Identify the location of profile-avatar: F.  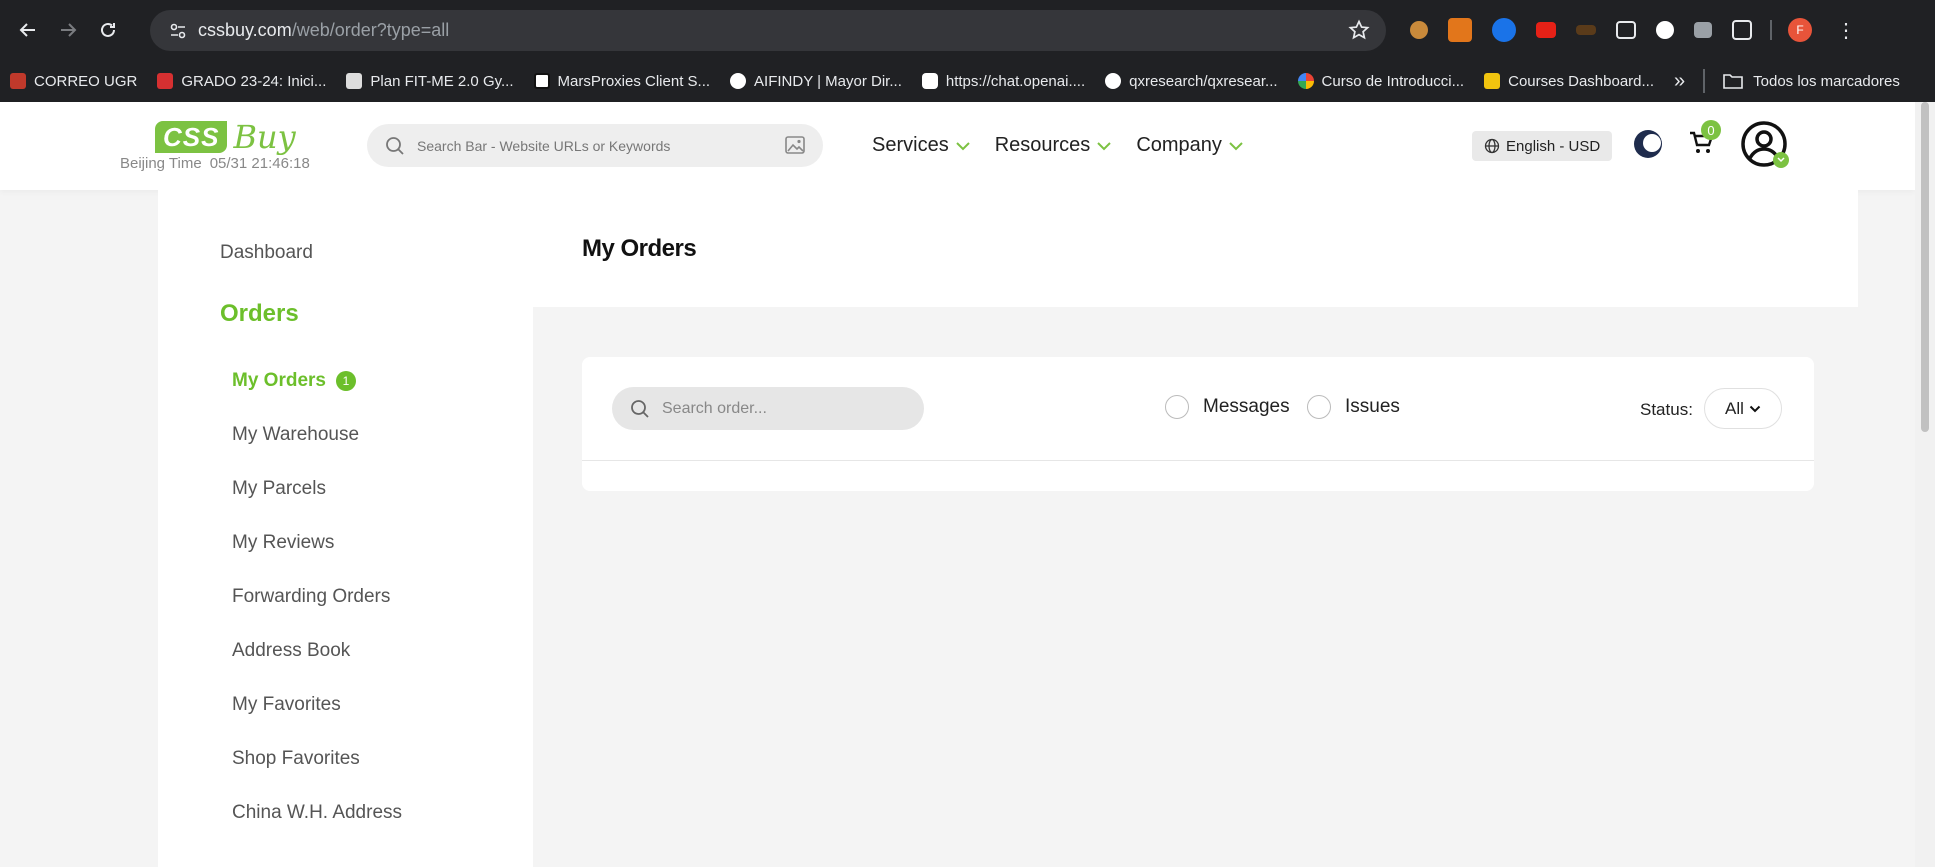
(1800, 30).